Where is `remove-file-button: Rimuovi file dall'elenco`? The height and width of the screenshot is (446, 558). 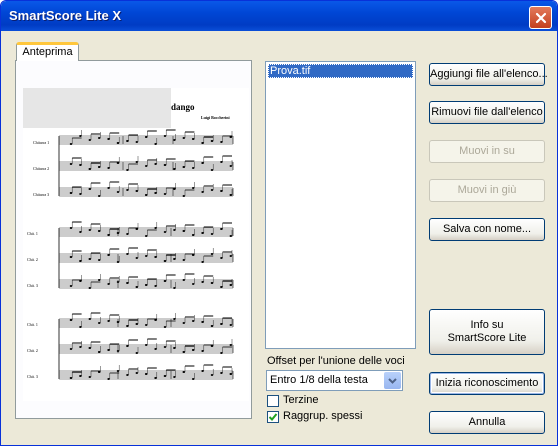 remove-file-button: Rimuovi file dall'elenco is located at coordinates (487, 112).